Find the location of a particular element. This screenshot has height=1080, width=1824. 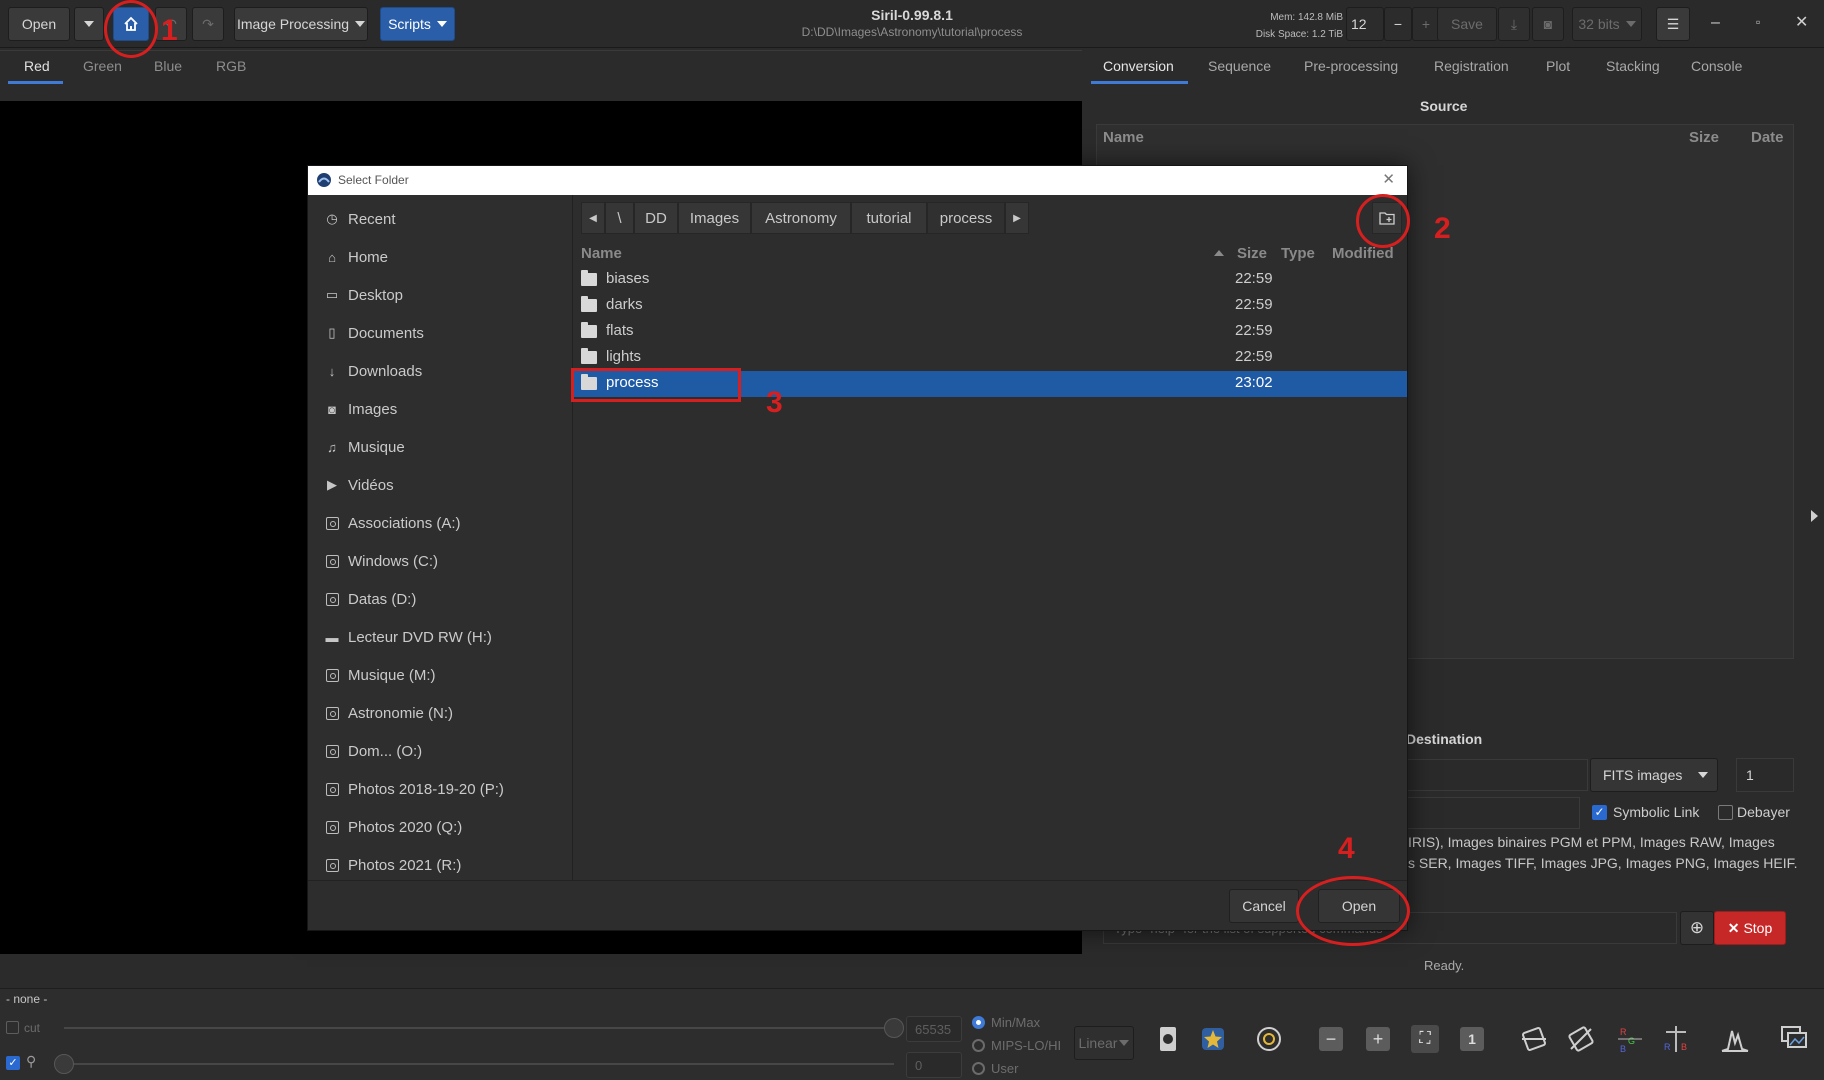

place-home: ⌂ Home is located at coordinates (440, 257).